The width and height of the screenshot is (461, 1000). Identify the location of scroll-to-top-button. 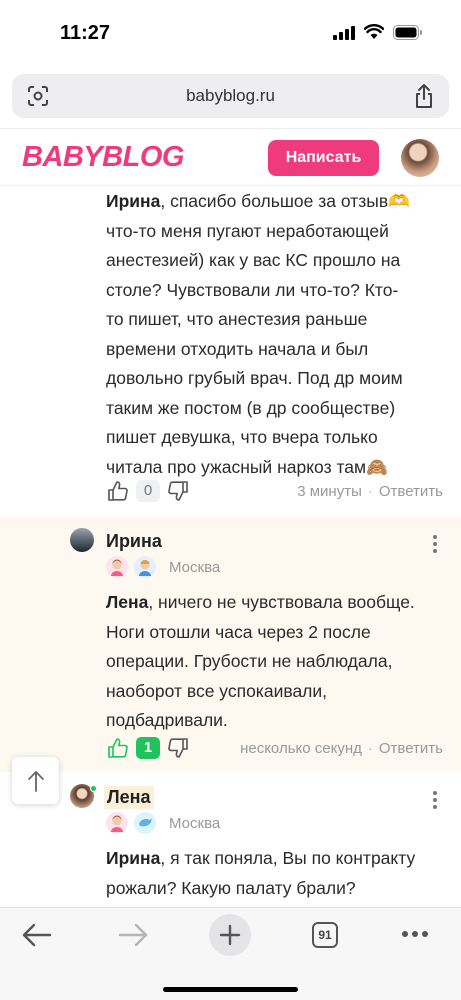
(35, 780).